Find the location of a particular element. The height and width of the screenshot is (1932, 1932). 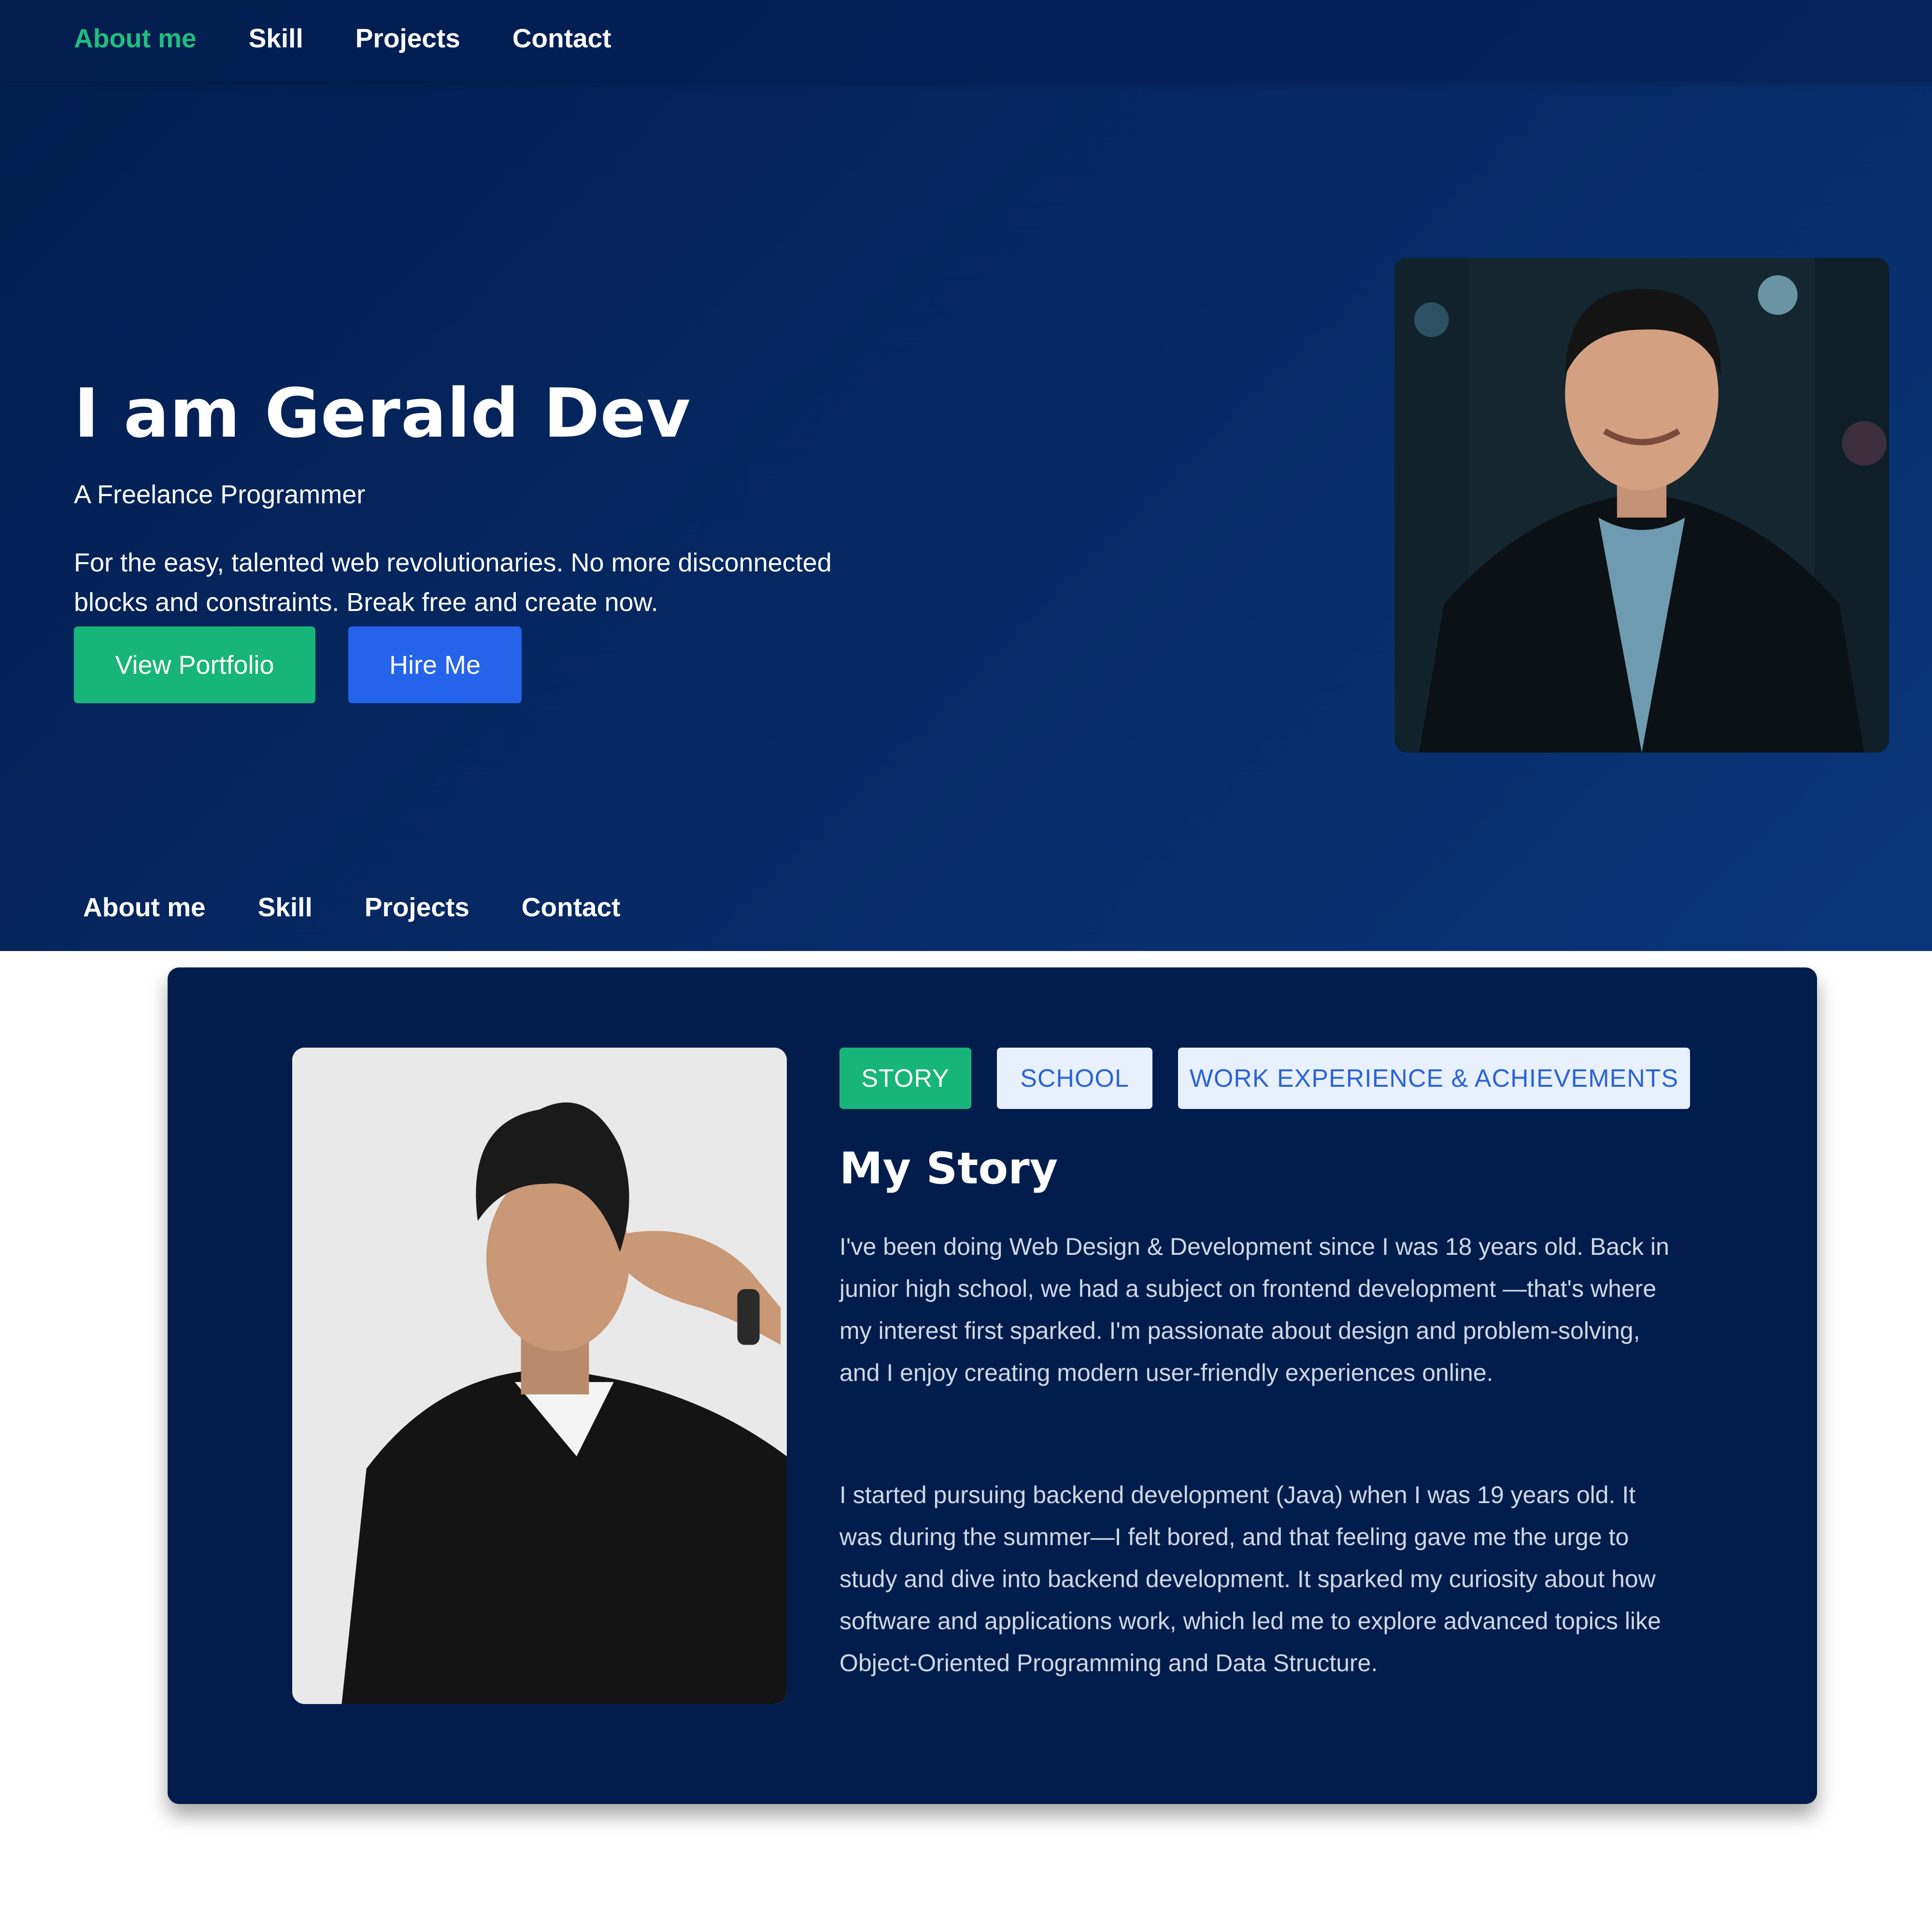

profile-photo is located at coordinates (1641, 505).